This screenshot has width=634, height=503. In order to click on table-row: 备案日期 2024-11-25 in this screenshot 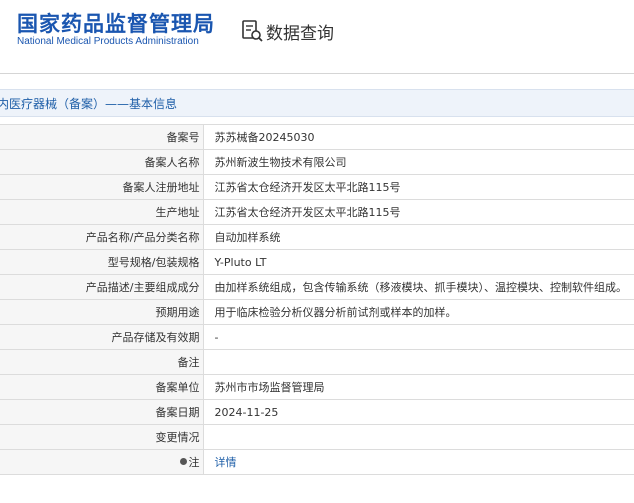, I will do `click(317, 412)`.